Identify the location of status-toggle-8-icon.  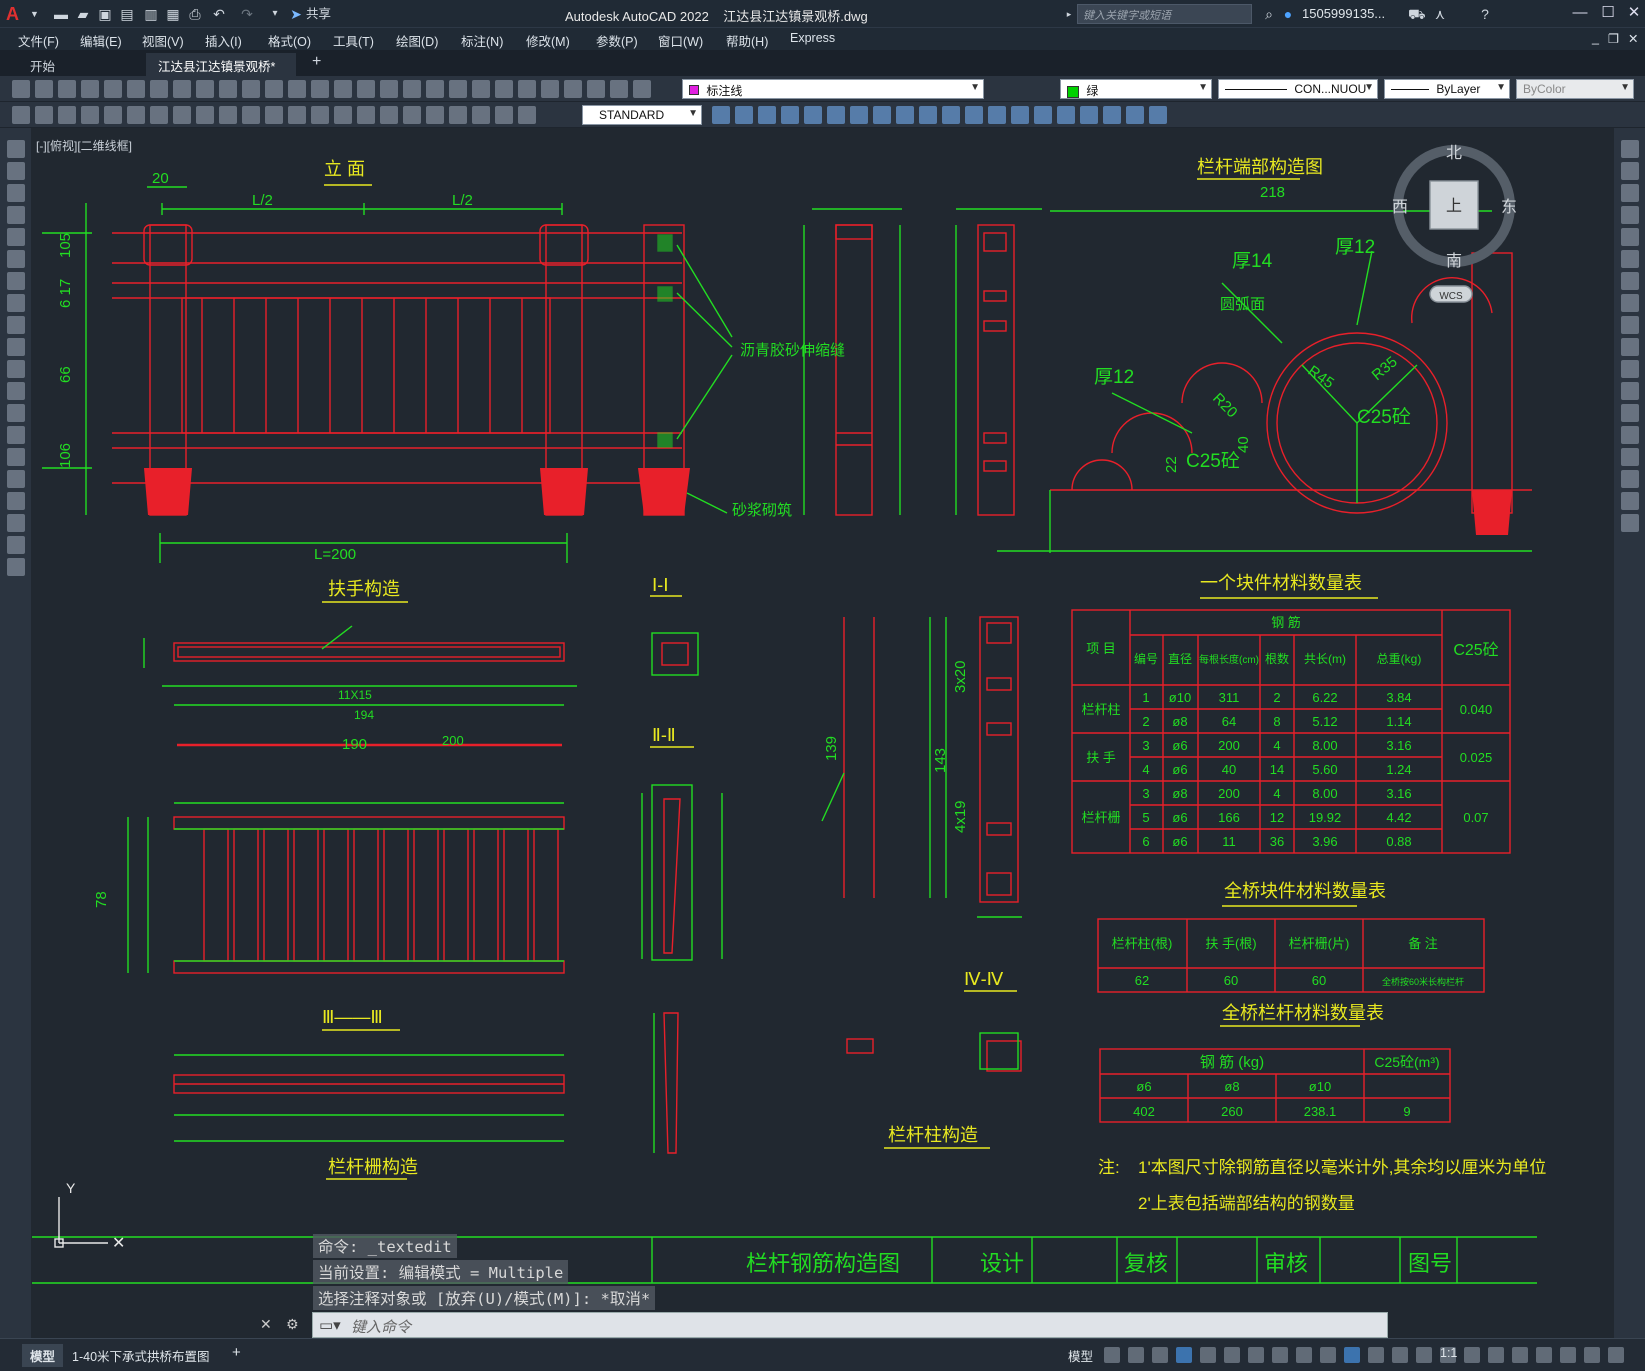
(1280, 1355).